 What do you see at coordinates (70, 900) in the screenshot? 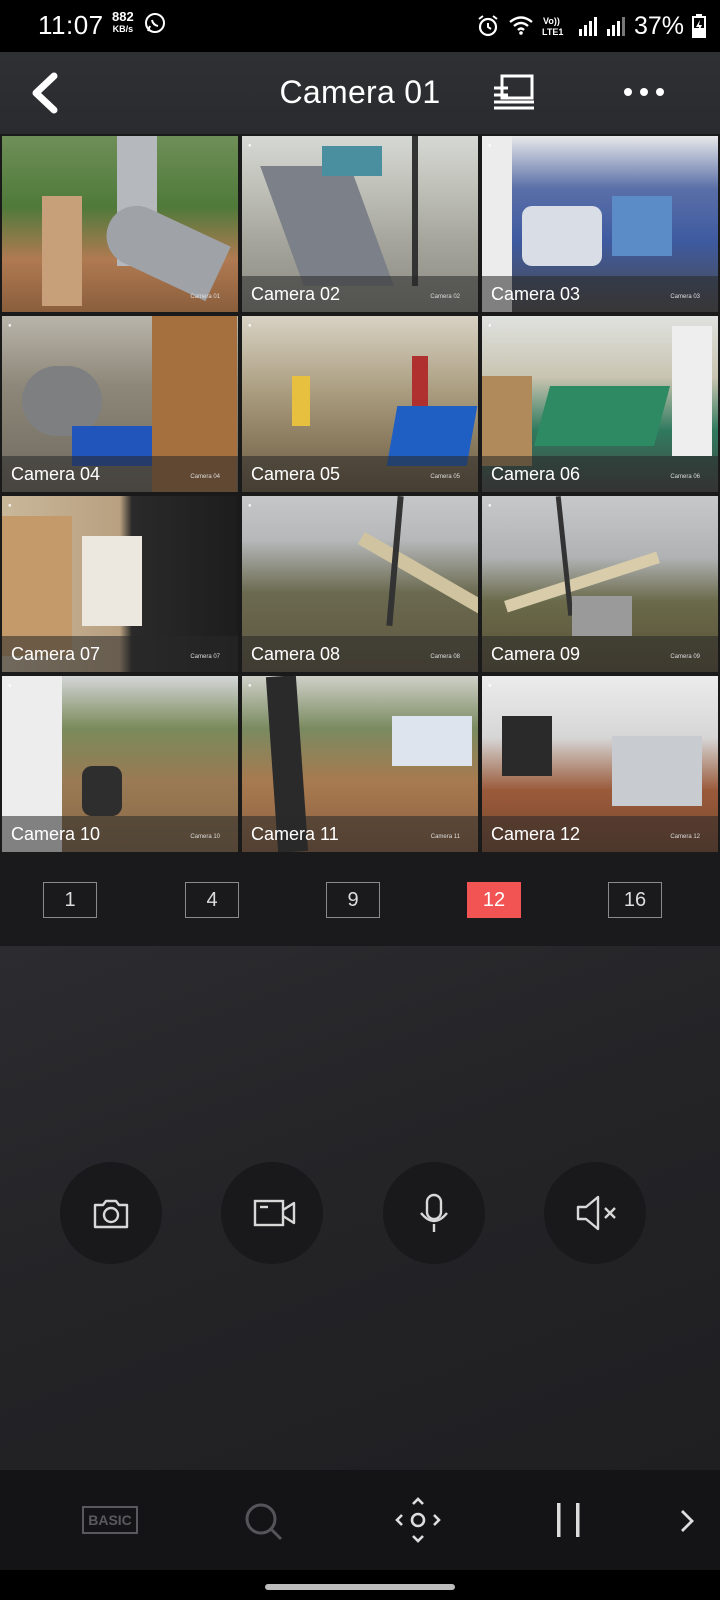
I see `layout-1-button: 1` at bounding box center [70, 900].